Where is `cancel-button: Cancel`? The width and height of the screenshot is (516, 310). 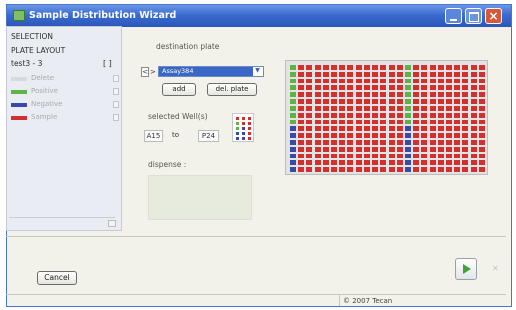 cancel-button: Cancel is located at coordinates (57, 278).